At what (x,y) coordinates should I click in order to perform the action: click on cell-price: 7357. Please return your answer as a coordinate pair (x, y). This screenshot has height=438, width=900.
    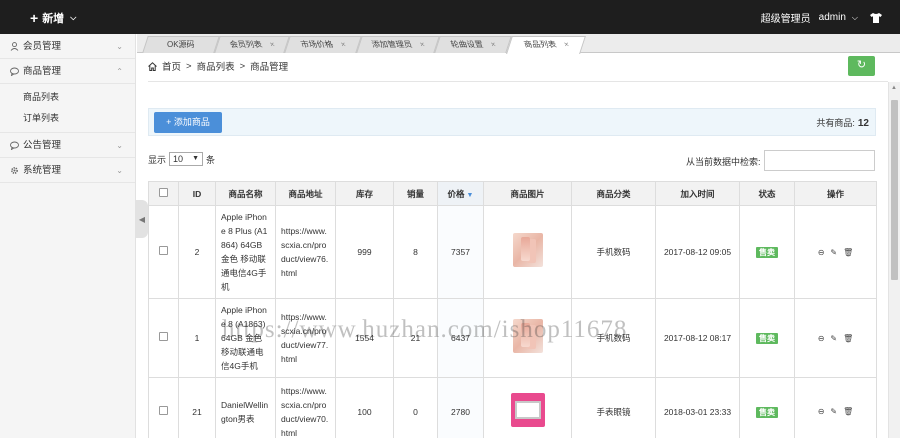
    Looking at the image, I should click on (460, 252).